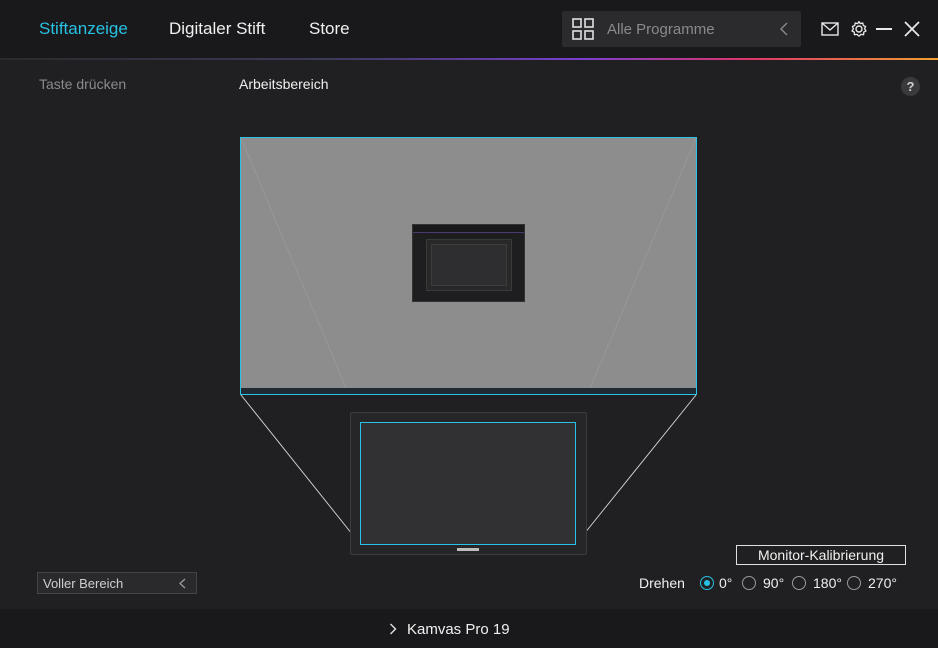 This screenshot has width=938, height=648. Describe the element at coordinates (859, 29) in the screenshot. I see `gear-icon` at that location.